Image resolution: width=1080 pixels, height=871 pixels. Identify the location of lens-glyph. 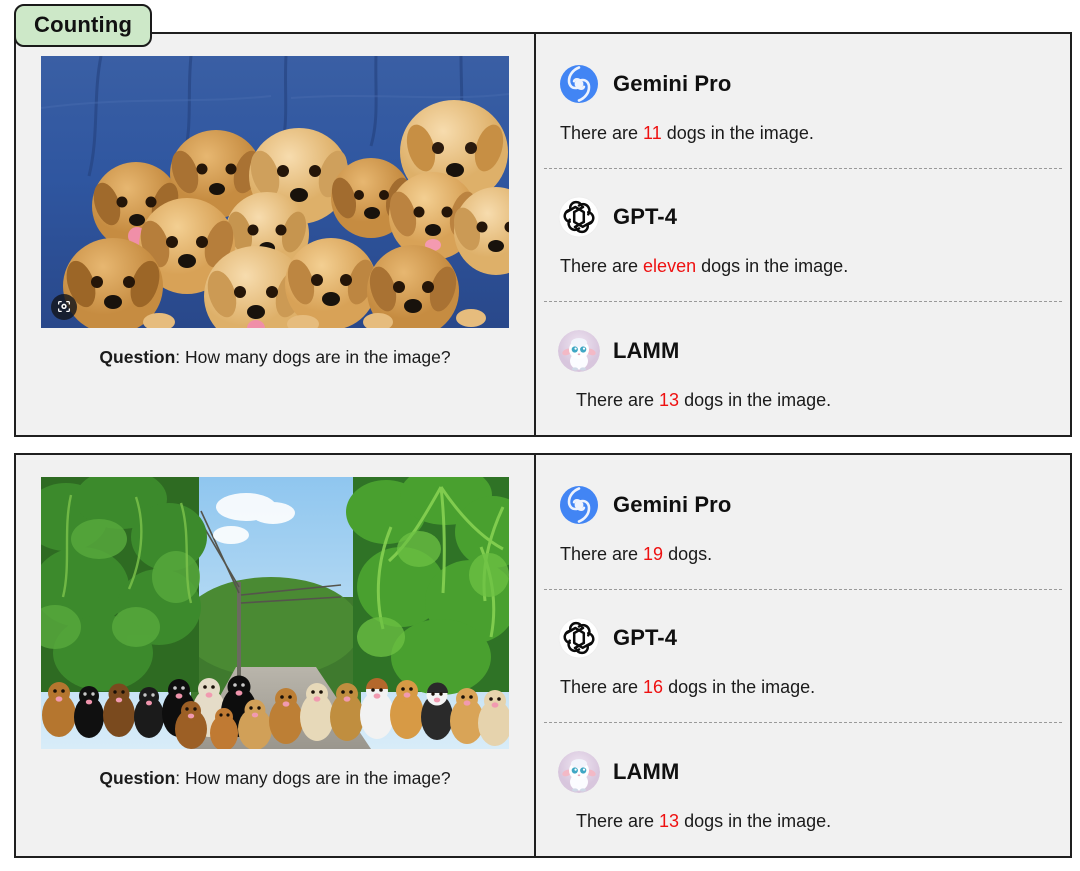
(64, 306).